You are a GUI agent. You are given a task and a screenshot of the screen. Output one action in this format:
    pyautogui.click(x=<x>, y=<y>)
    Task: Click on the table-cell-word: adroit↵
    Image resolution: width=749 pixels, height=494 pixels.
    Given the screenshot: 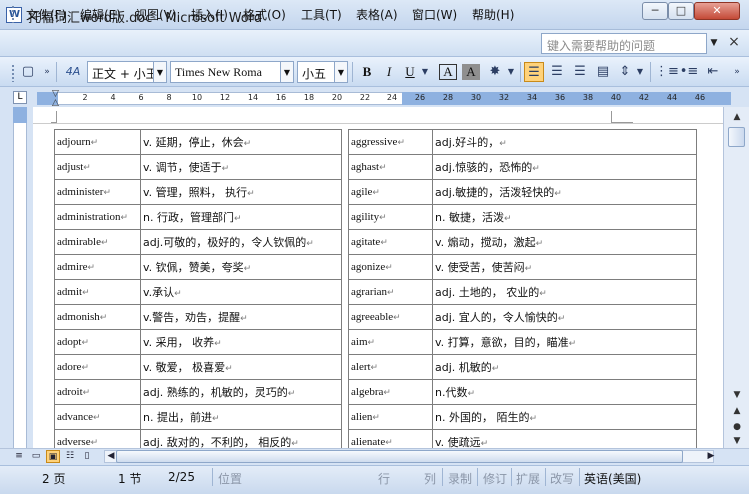 What is the action you would take?
    pyautogui.click(x=97, y=392)
    